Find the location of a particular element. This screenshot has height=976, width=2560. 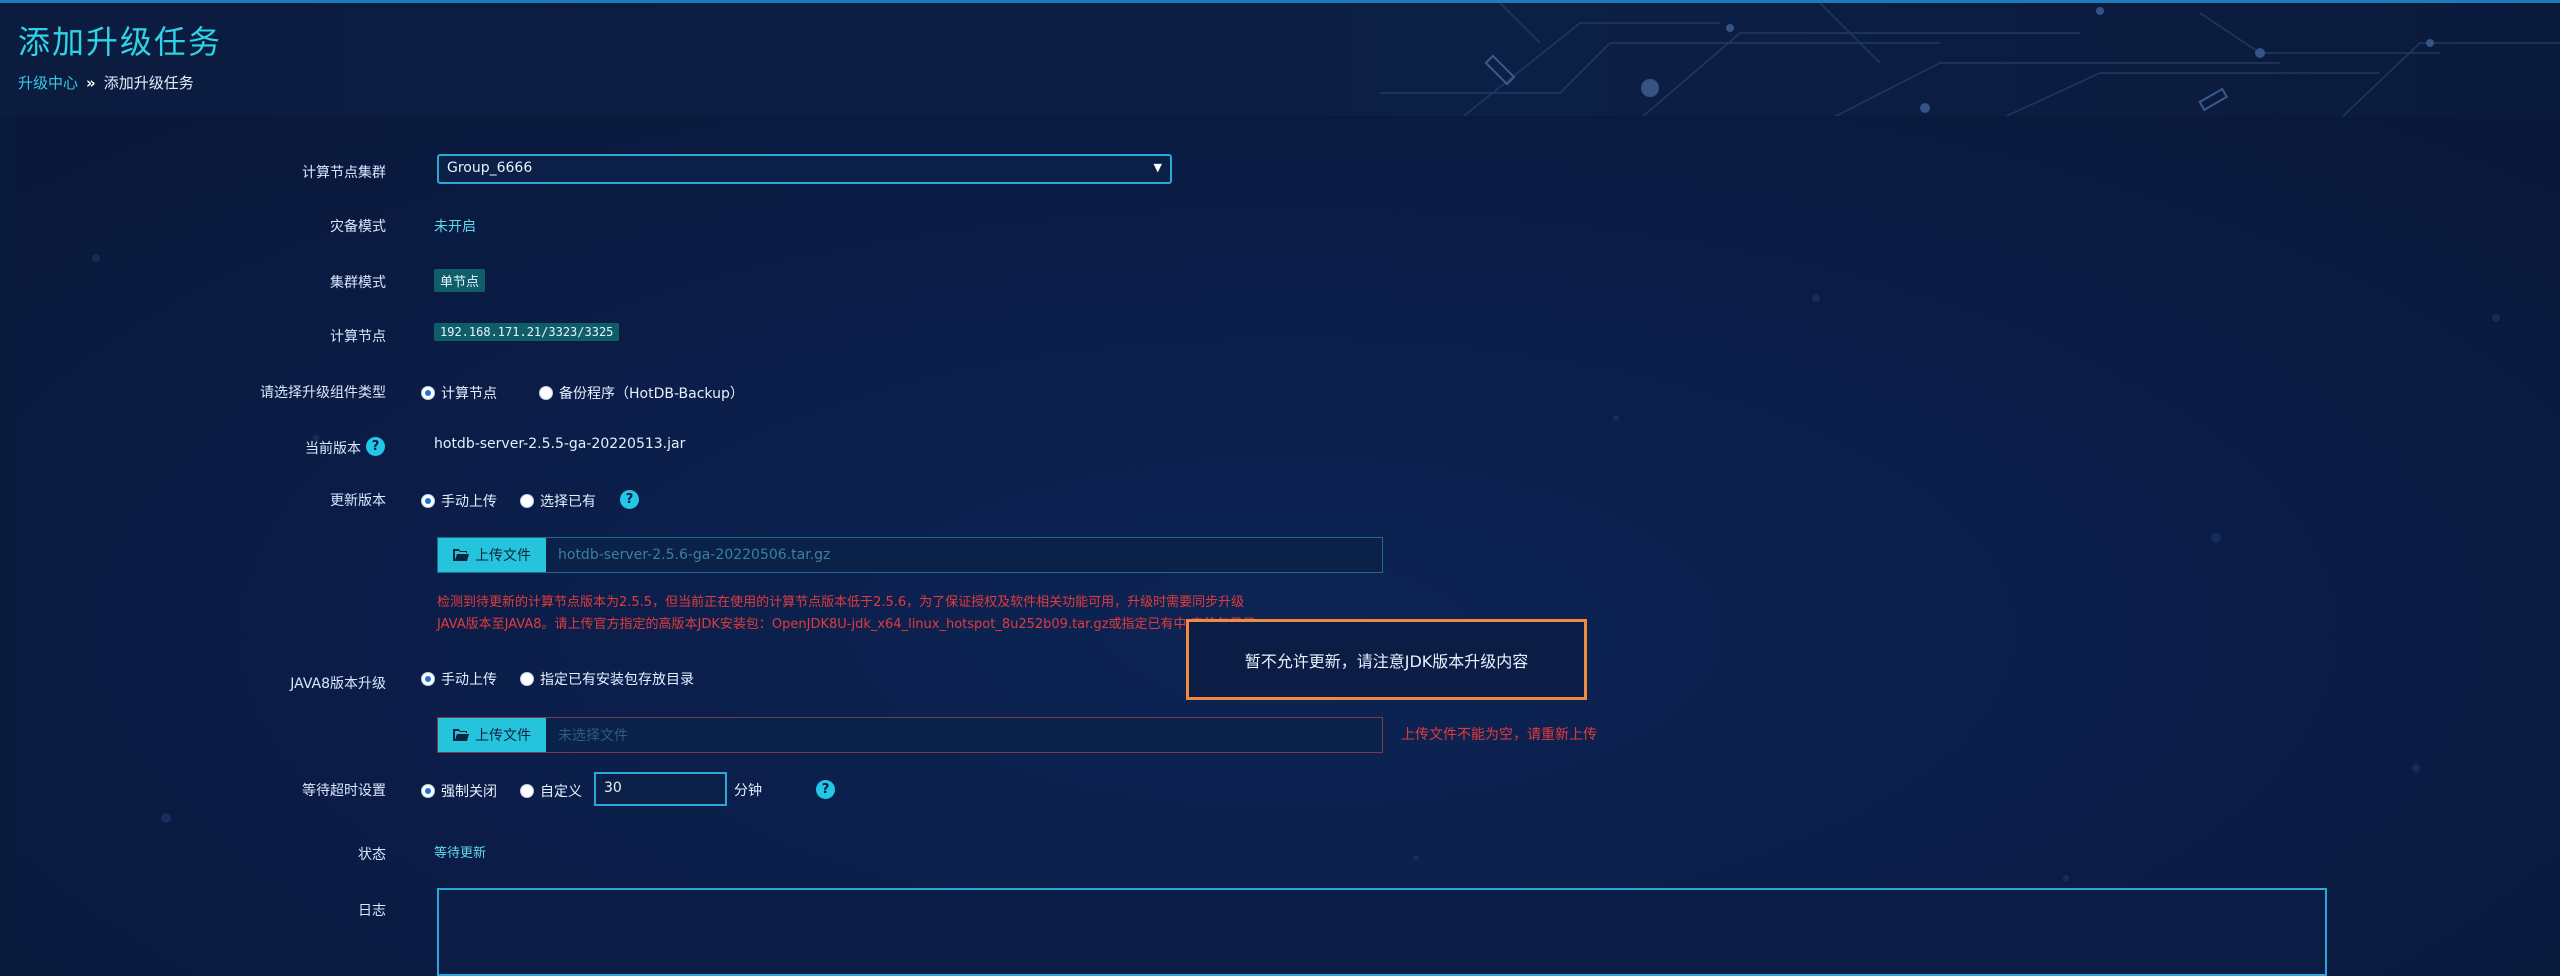

radio-choose-existing-label: 选择已有 is located at coordinates (568, 502).